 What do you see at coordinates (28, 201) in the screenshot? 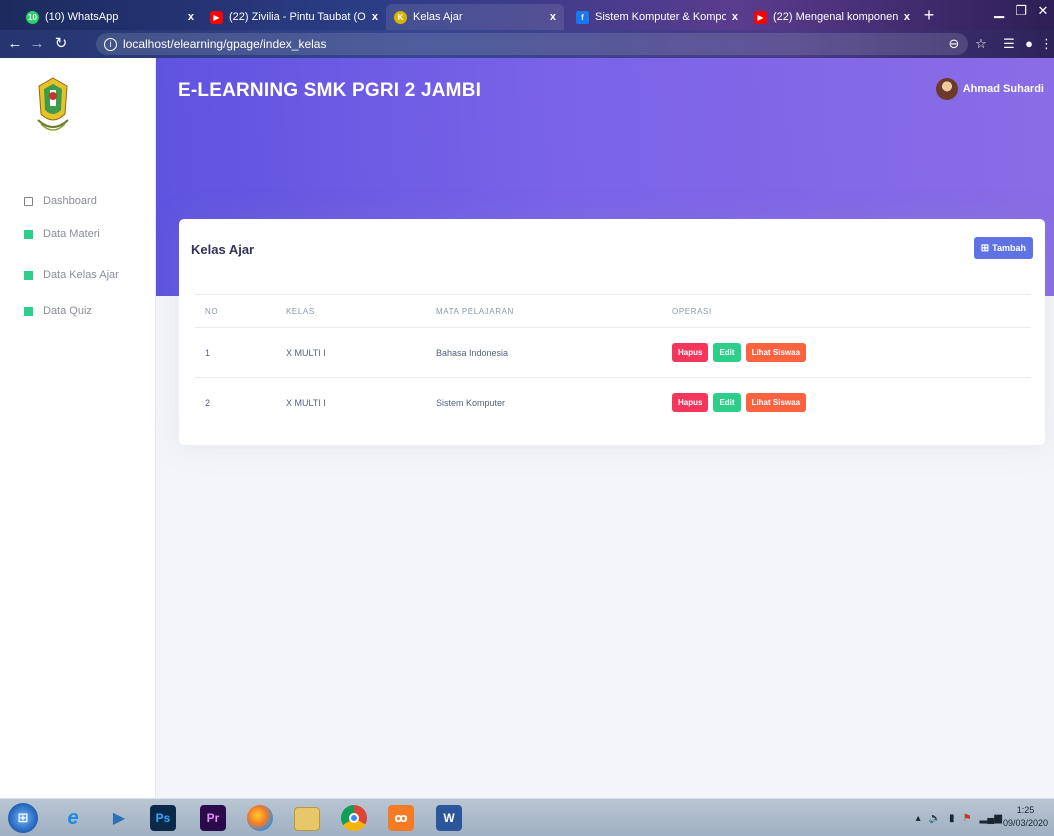
I see `monitor-icon` at bounding box center [28, 201].